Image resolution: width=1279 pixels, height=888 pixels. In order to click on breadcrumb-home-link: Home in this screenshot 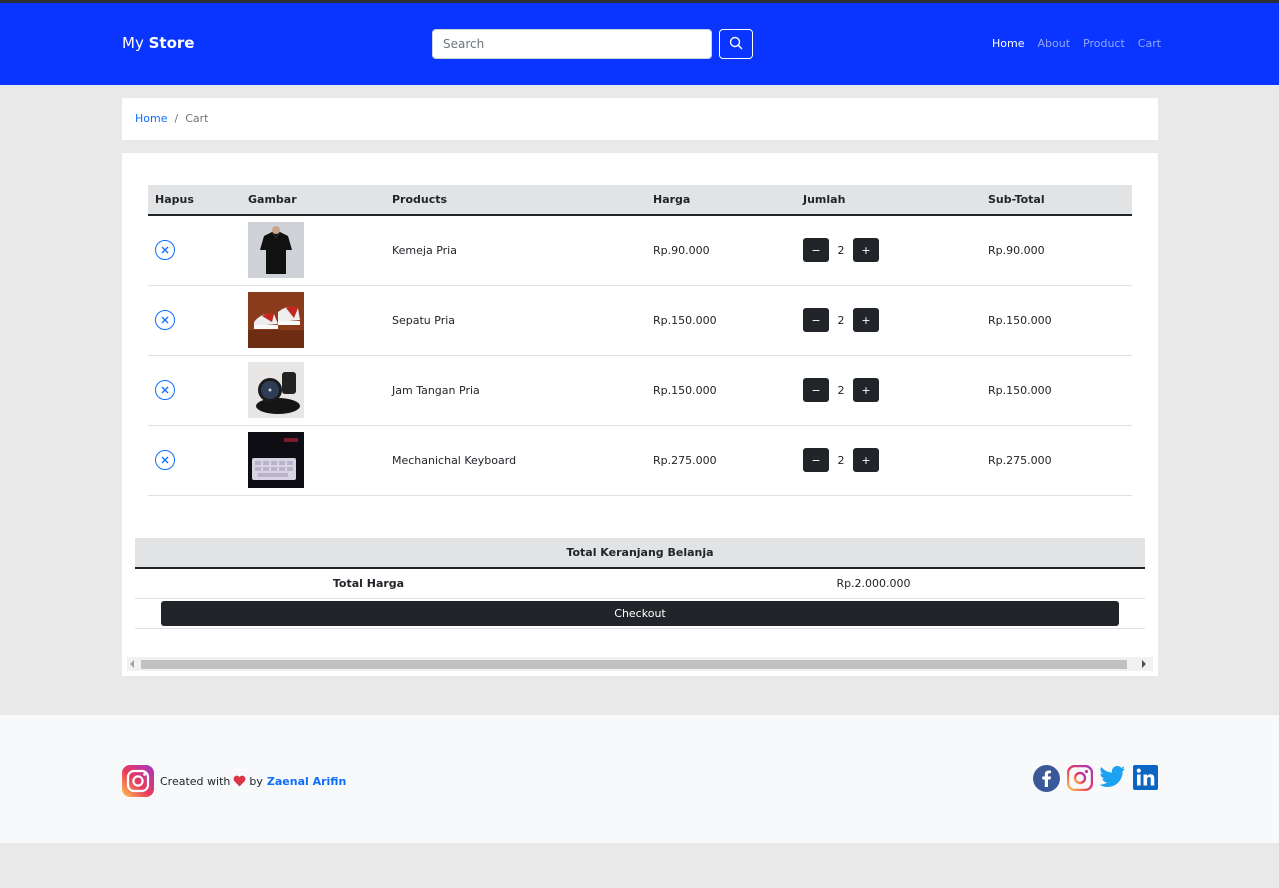, I will do `click(151, 118)`.